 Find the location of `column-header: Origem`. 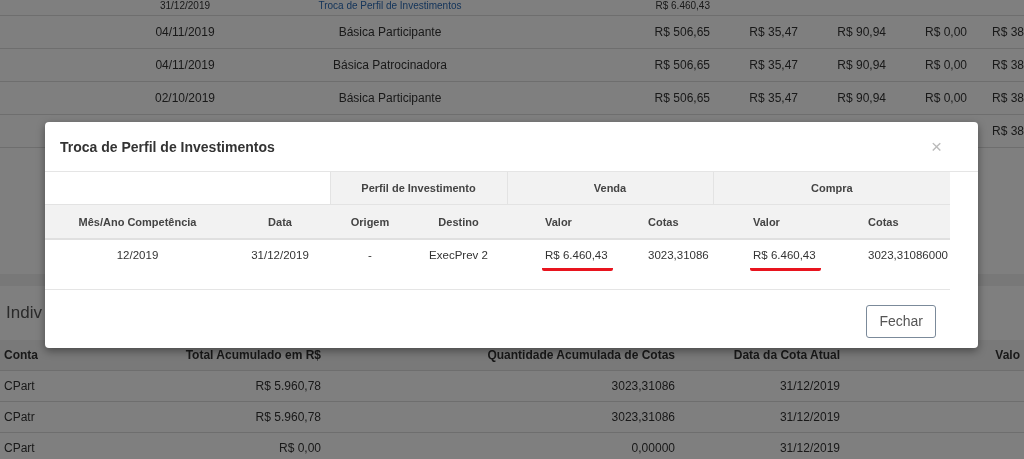

column-header: Origem is located at coordinates (370, 221).